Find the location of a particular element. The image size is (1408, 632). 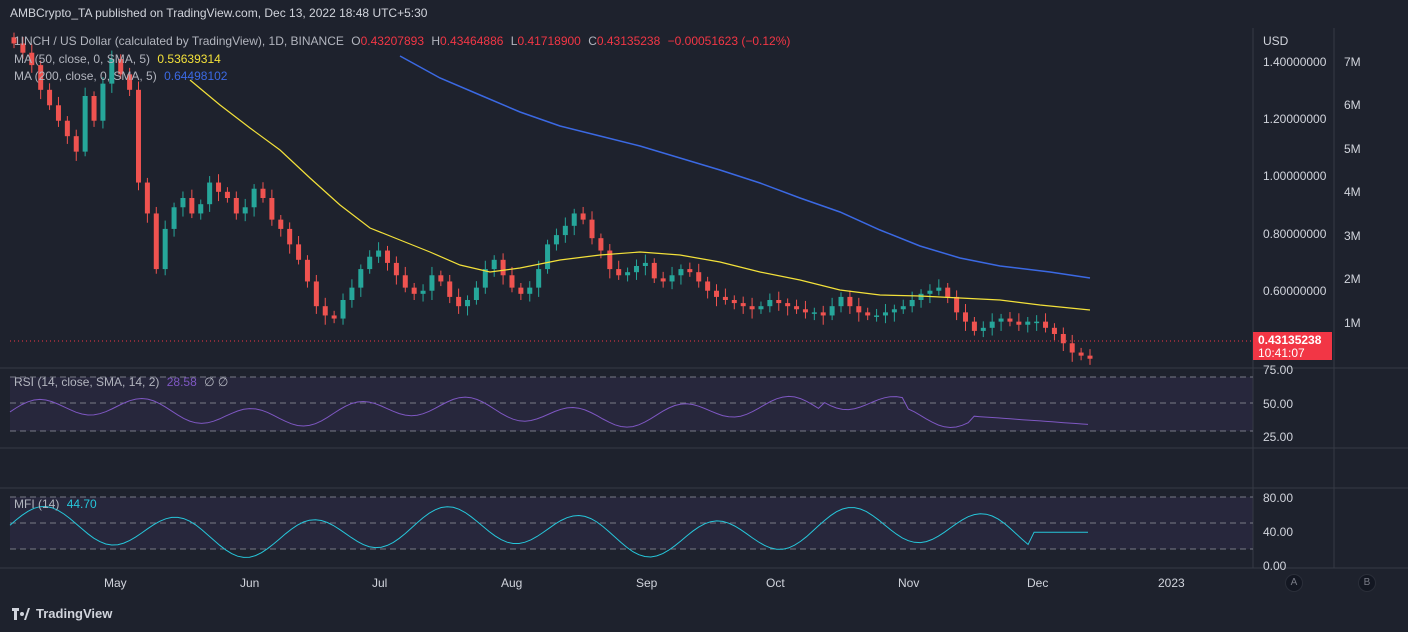

high-label: H is located at coordinates (436, 41).